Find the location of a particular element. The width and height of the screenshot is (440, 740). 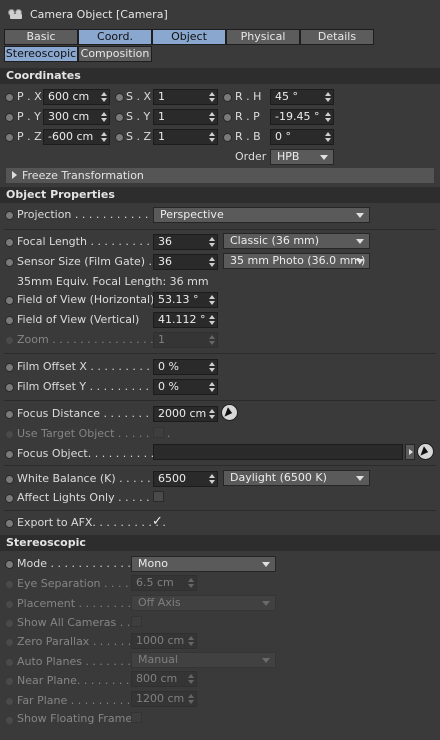

px-field: 600 cm is located at coordinates (76, 97).